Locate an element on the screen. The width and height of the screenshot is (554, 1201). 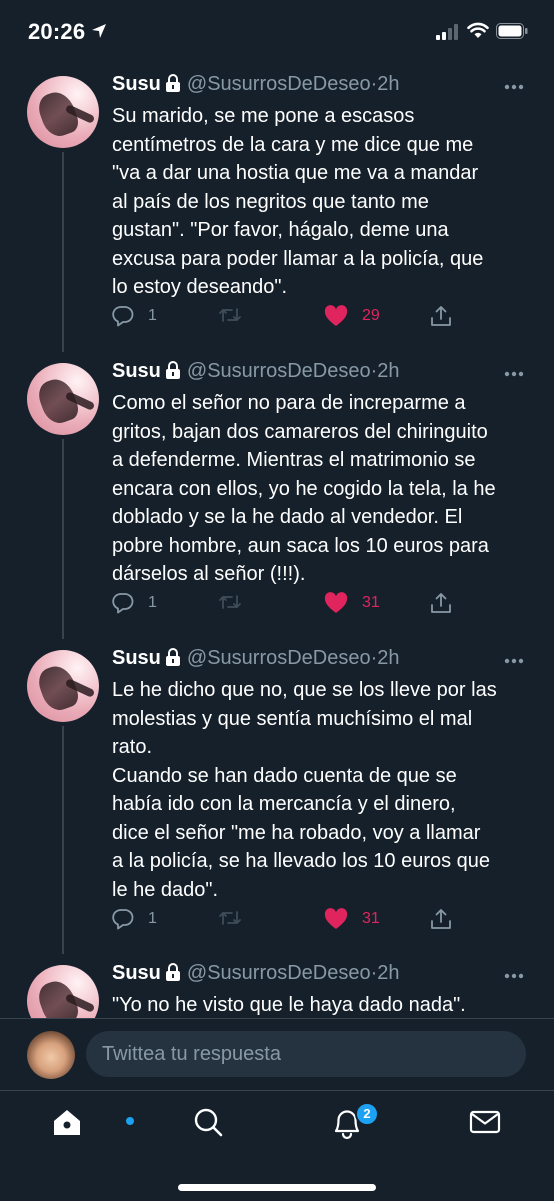
tweet-actions: 1 29 is located at coordinates (292, 320).